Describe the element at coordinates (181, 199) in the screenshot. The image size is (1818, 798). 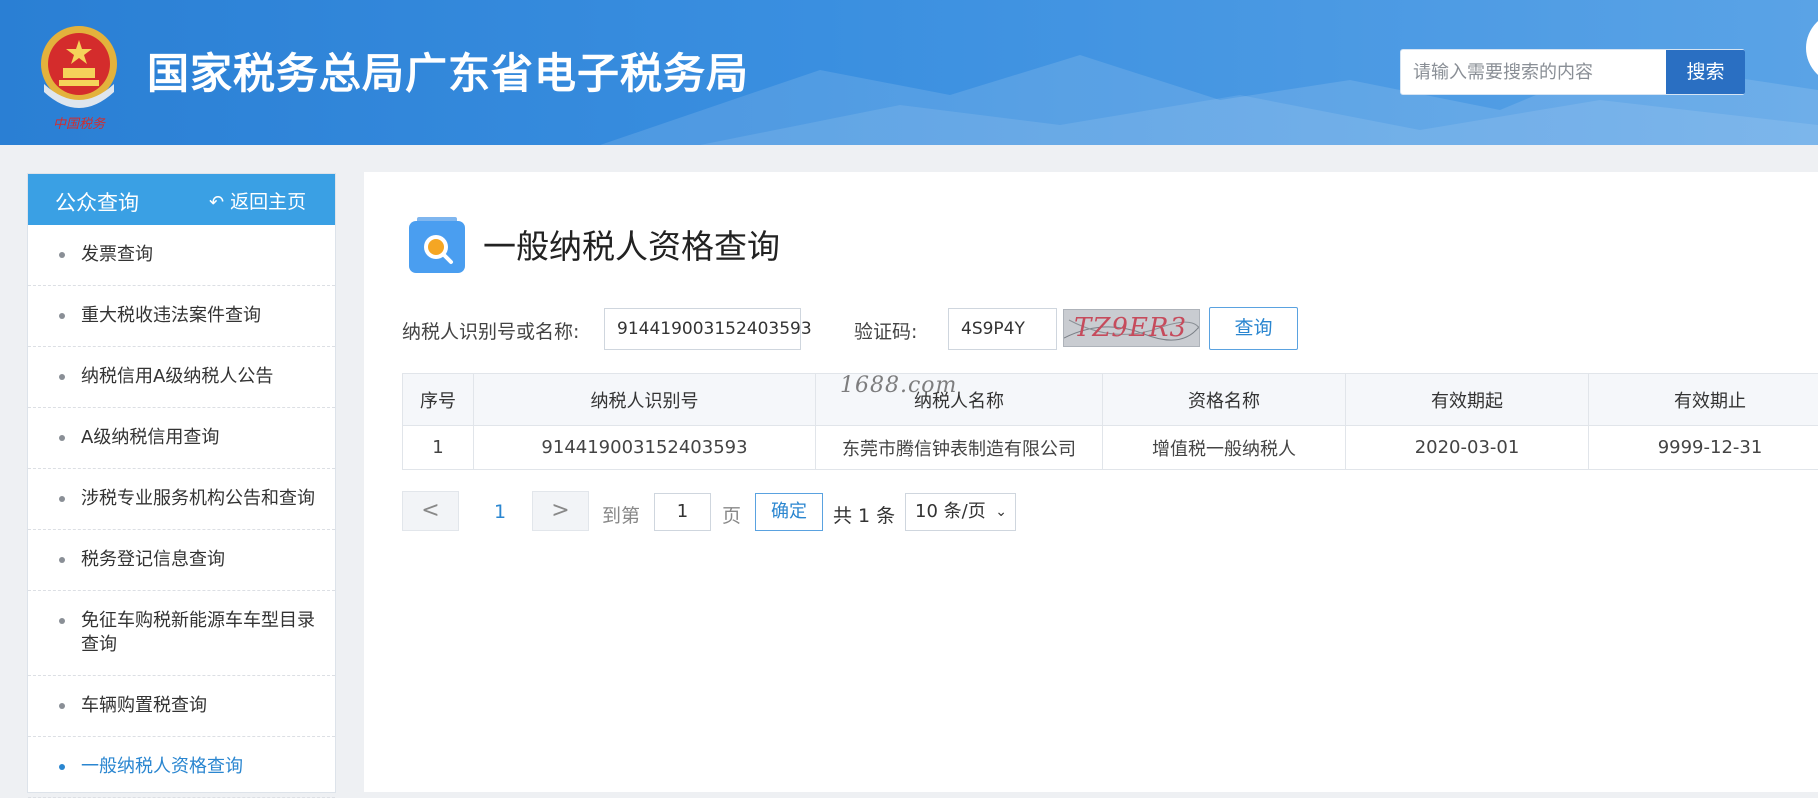
I see `sidebar-header: 公众查询 ↶ 返回主页` at that location.